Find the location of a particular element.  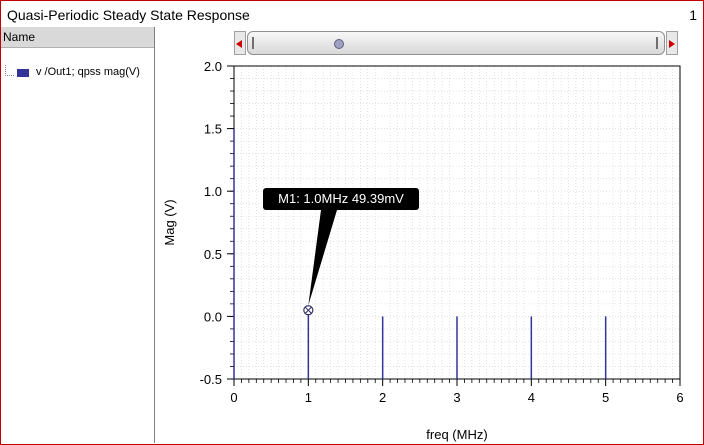

scrollbar-thumb is located at coordinates (456, 43).